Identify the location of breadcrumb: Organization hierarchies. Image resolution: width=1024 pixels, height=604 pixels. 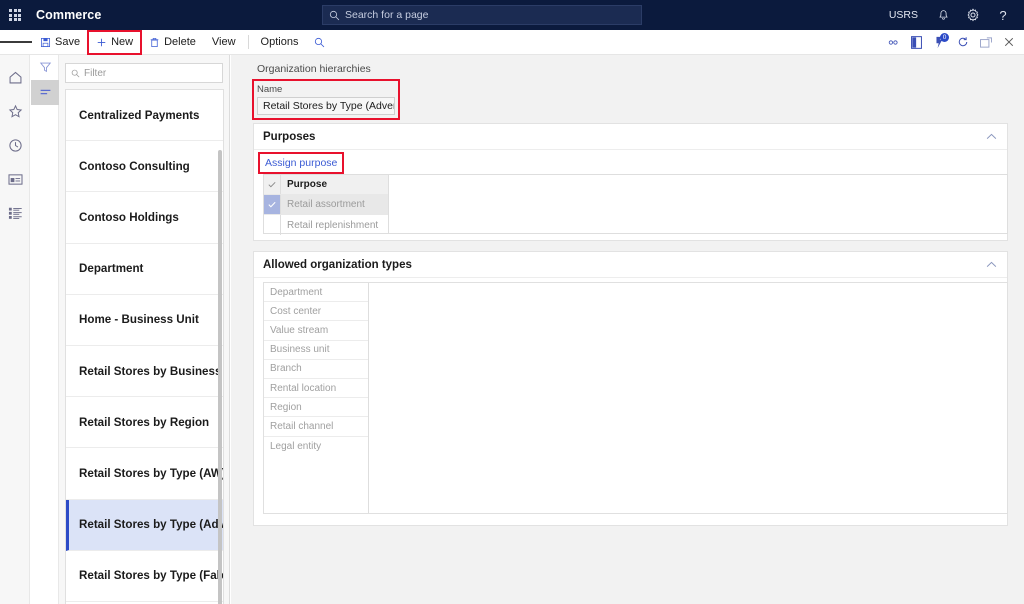
(314, 69).